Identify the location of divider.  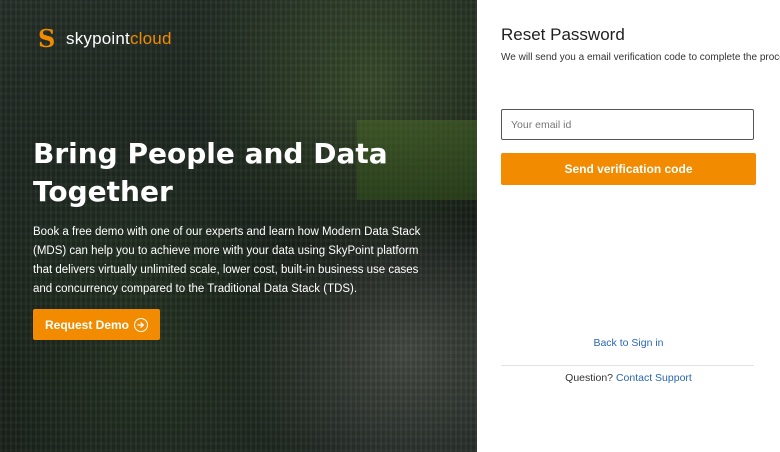
(627, 365).